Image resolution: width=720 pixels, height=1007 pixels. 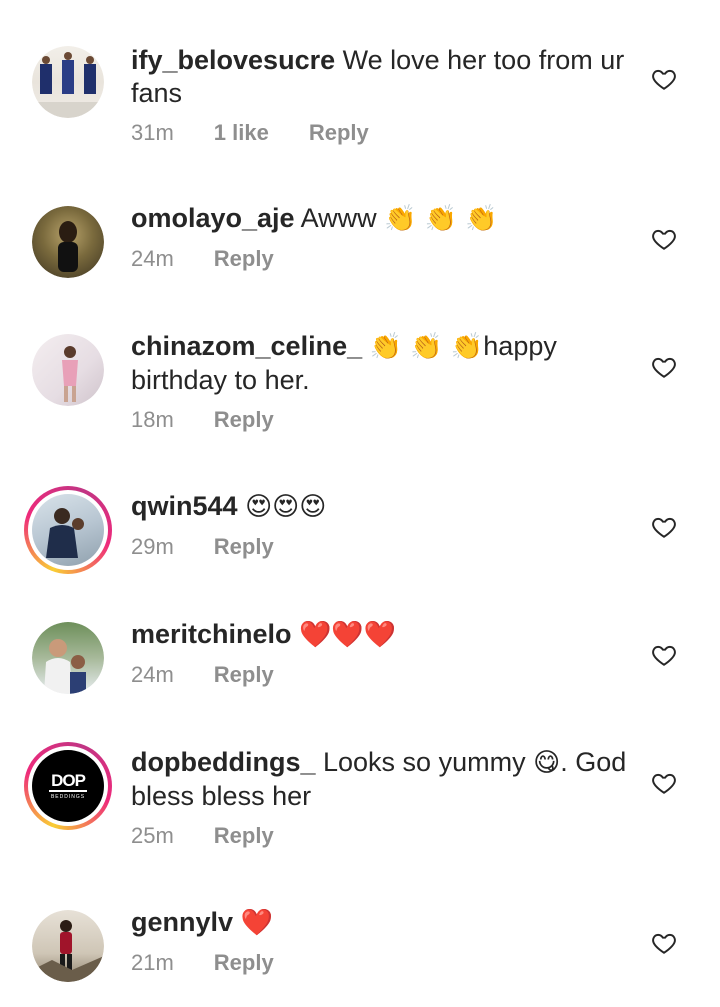 I want to click on red-heart-emoji: ❤️❤️❤️, so click(x=348, y=635).